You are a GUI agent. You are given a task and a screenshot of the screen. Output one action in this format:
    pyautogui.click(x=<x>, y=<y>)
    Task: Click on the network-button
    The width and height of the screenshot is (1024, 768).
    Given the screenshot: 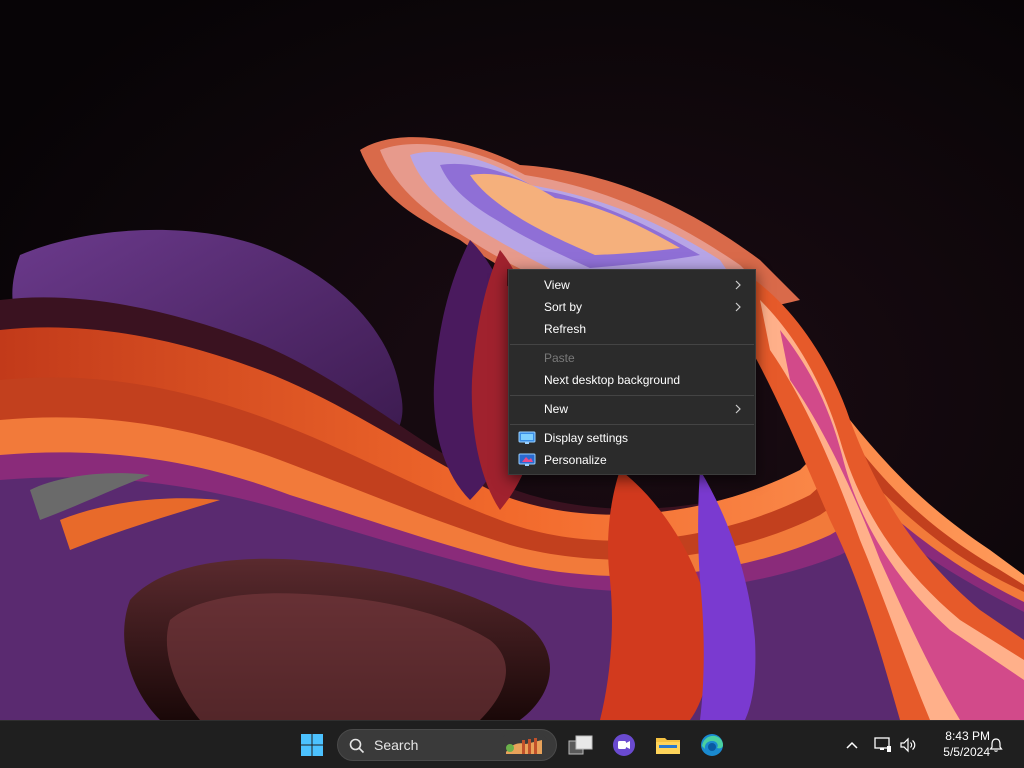 What is the action you would take?
    pyautogui.click(x=883, y=744)
    